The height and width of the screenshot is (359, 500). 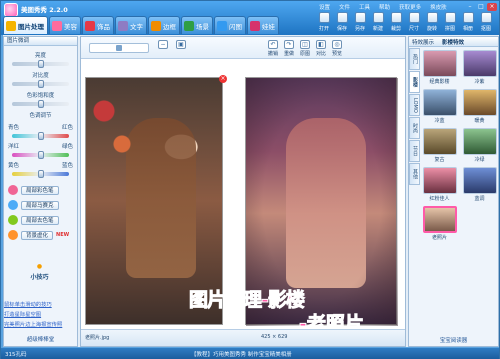 I want to click on text-icon, so click(x=123, y=25).